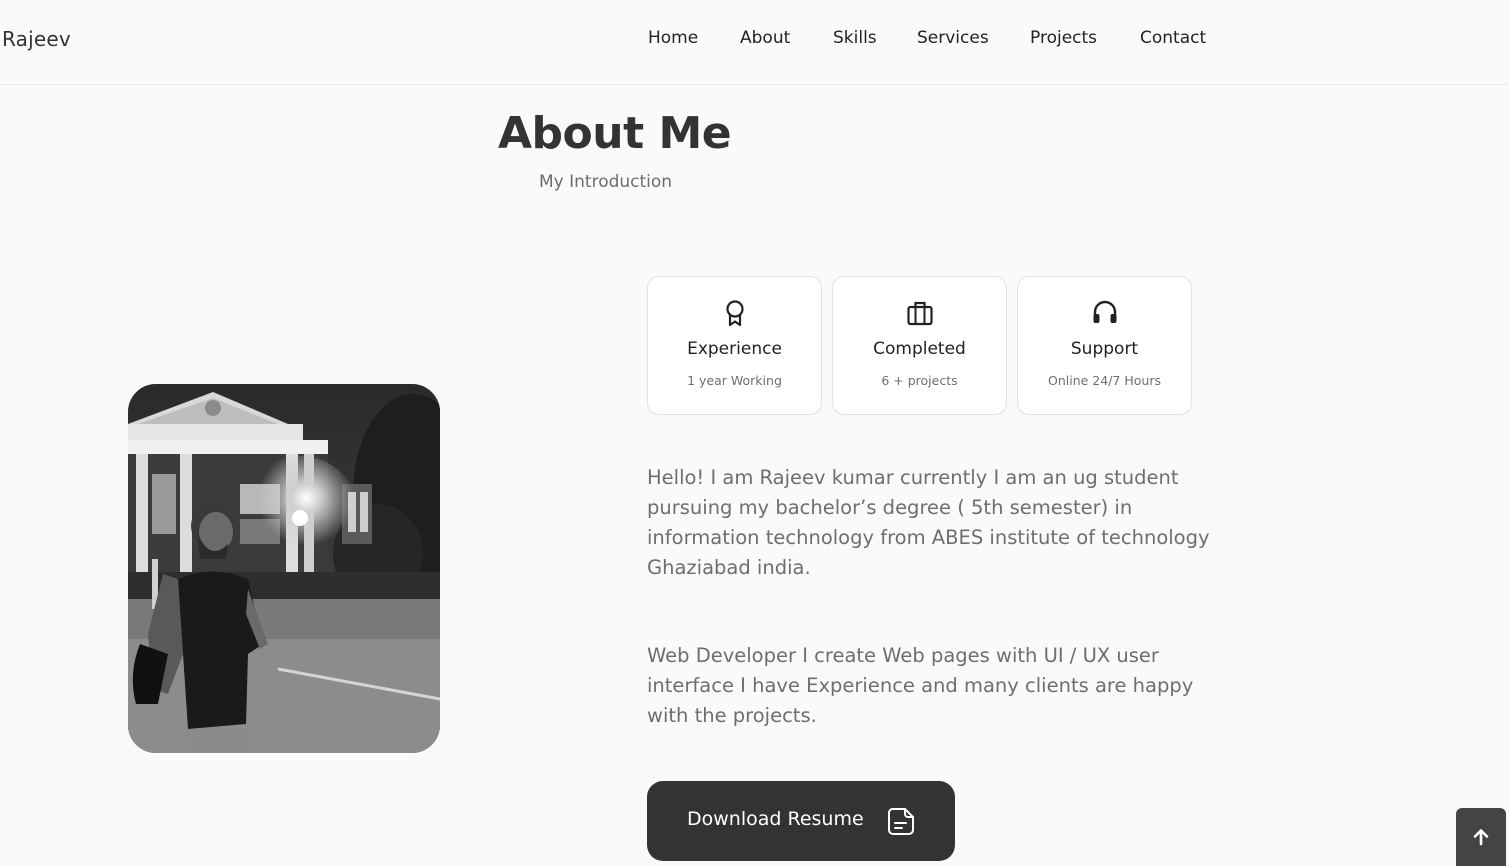  Describe the element at coordinates (1104, 313) in the screenshot. I see `headset-icon` at that location.